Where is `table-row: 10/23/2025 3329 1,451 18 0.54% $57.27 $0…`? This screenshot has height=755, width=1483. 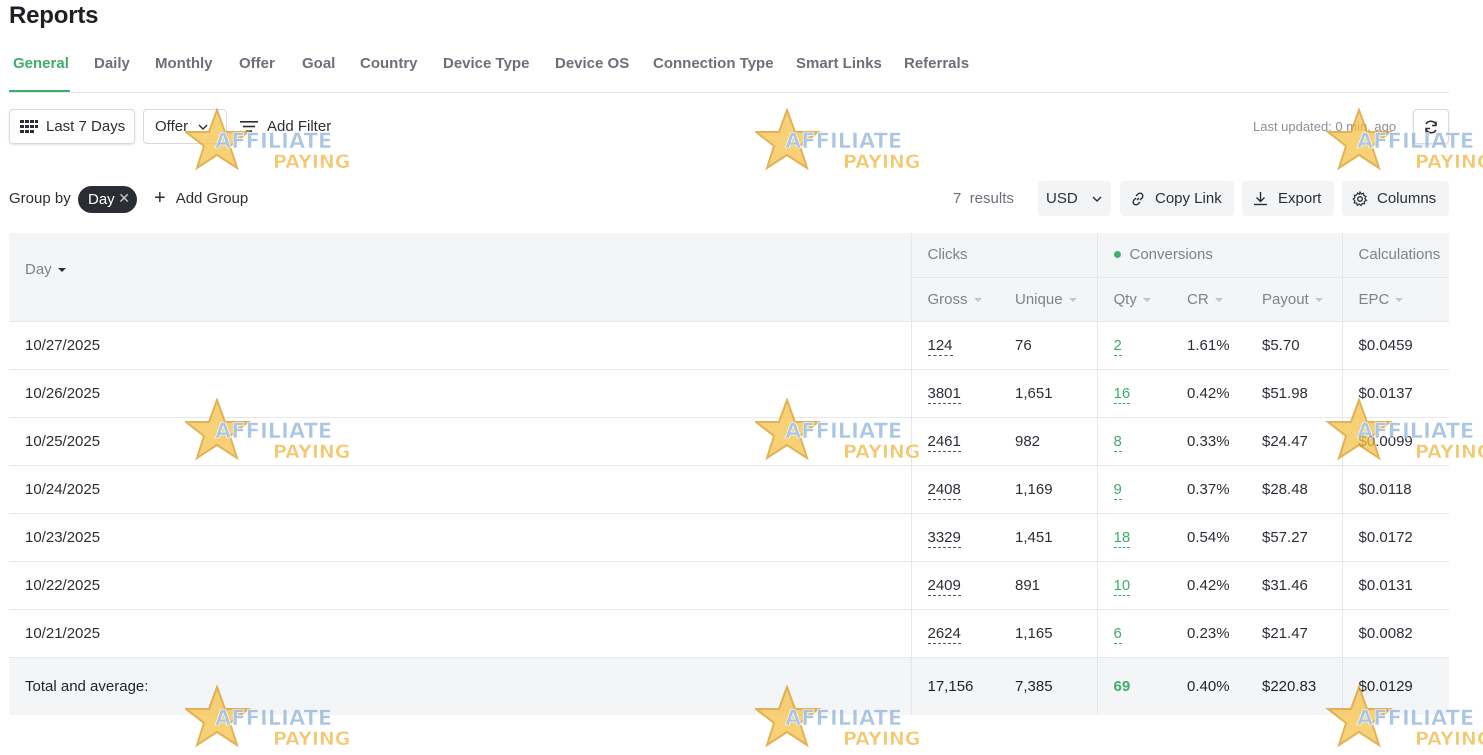
table-row: 10/23/2025 3329 1,451 18 0.54% $57.27 $0… is located at coordinates (729, 536).